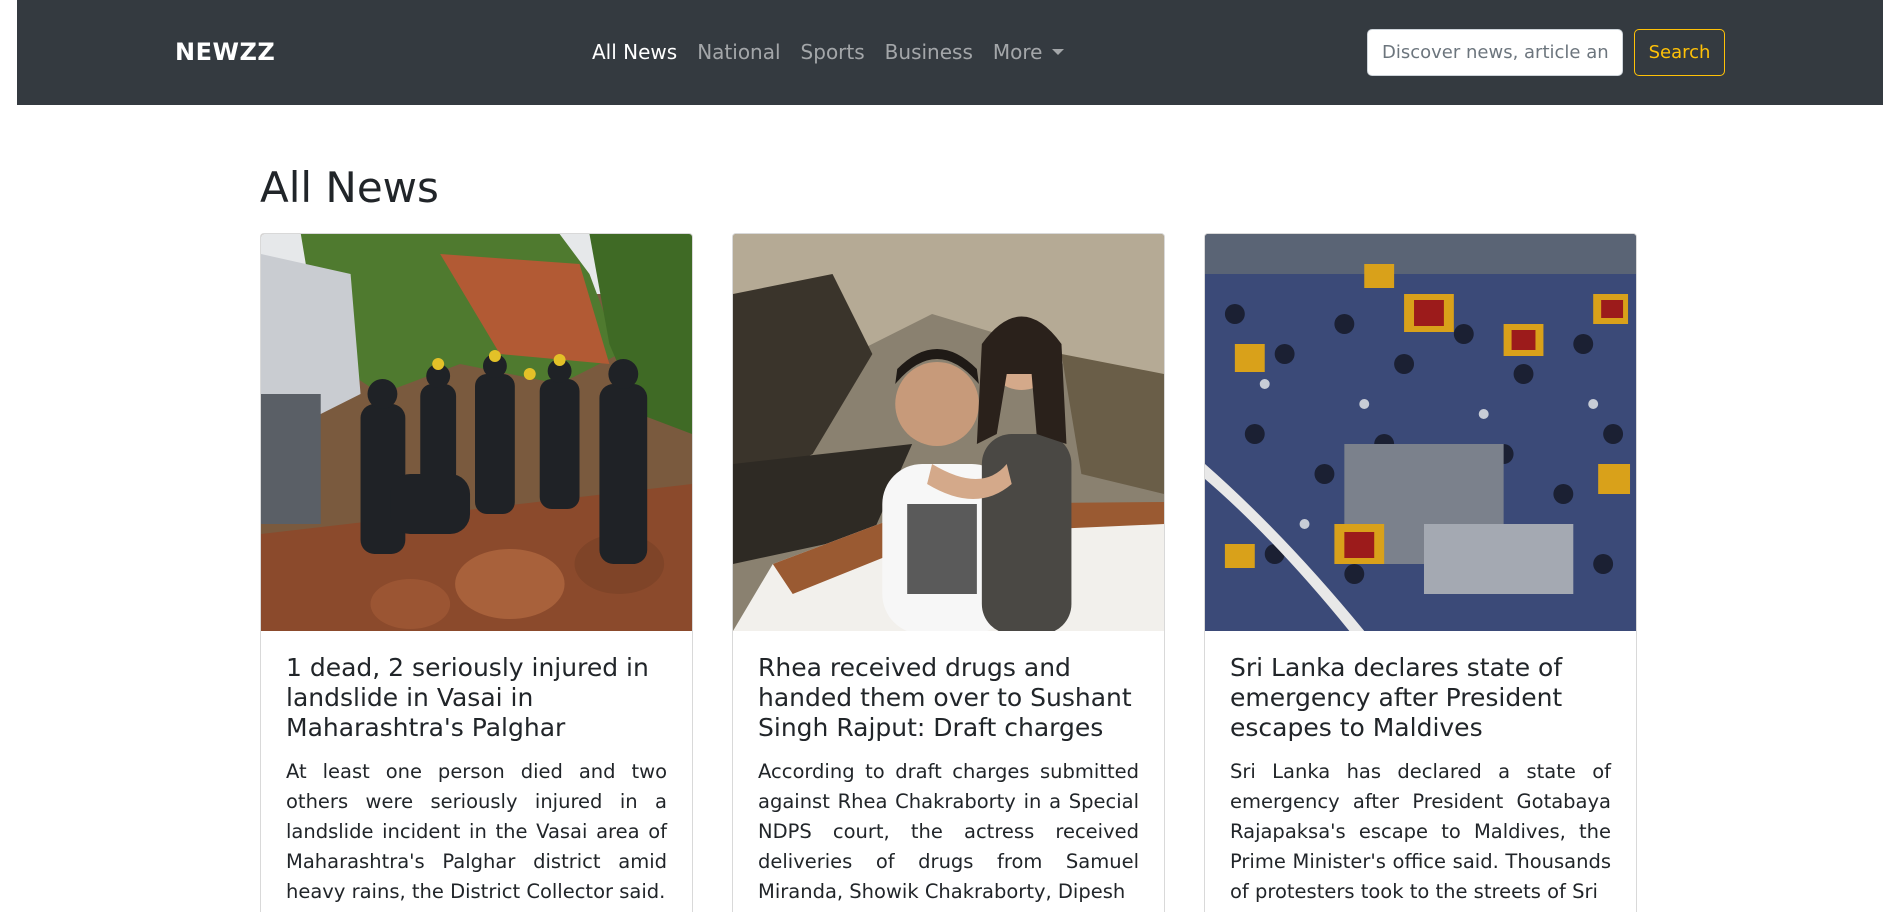  Describe the element at coordinates (1017, 52) in the screenshot. I see `nav-dropdown-more-label: More` at that location.